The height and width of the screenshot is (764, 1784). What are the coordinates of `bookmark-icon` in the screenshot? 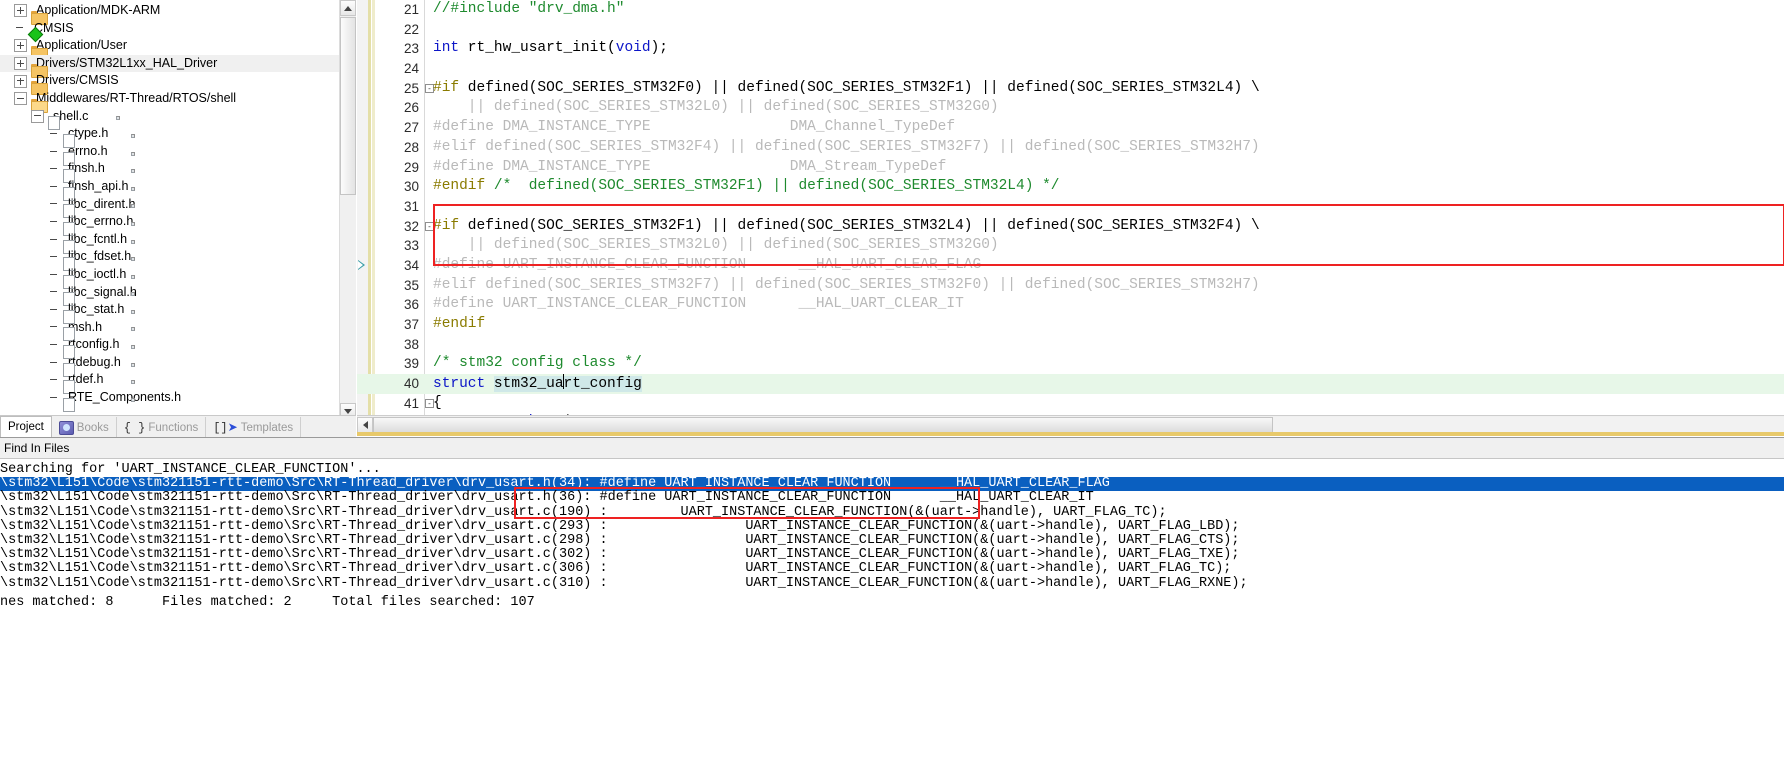 It's located at (362, 265).